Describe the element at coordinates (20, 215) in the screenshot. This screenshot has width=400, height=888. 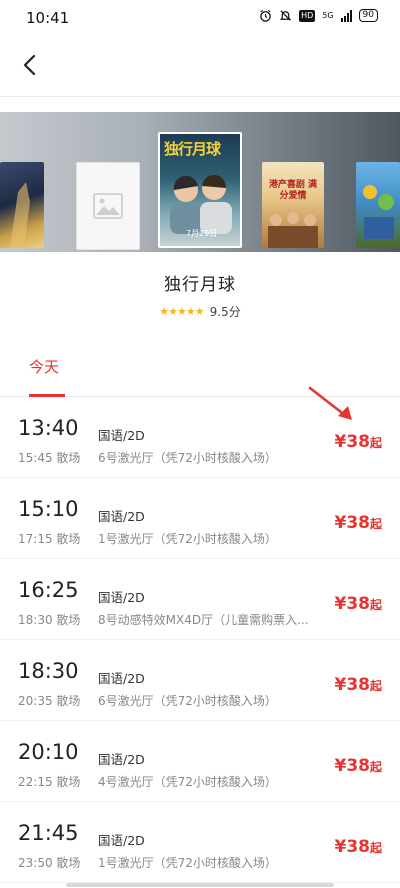
I see `poster-figure-art` at that location.